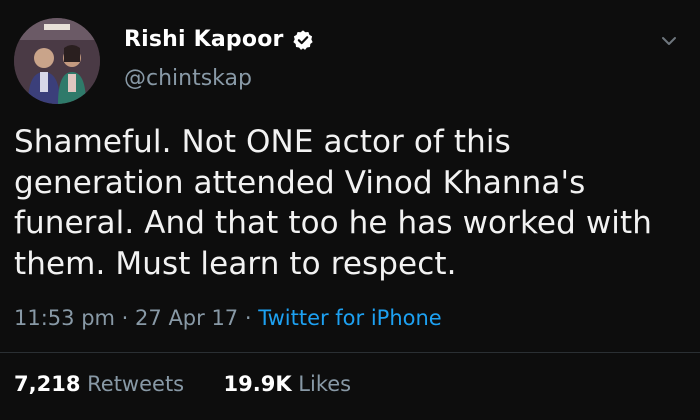 This screenshot has width=700, height=420. What do you see at coordinates (257, 384) in the screenshot?
I see `likes-count: 19.9K` at bounding box center [257, 384].